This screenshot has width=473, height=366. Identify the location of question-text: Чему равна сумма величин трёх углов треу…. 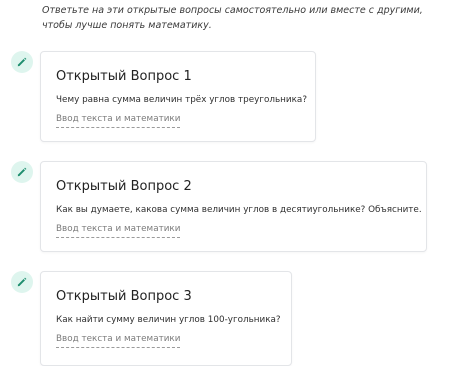
(181, 100).